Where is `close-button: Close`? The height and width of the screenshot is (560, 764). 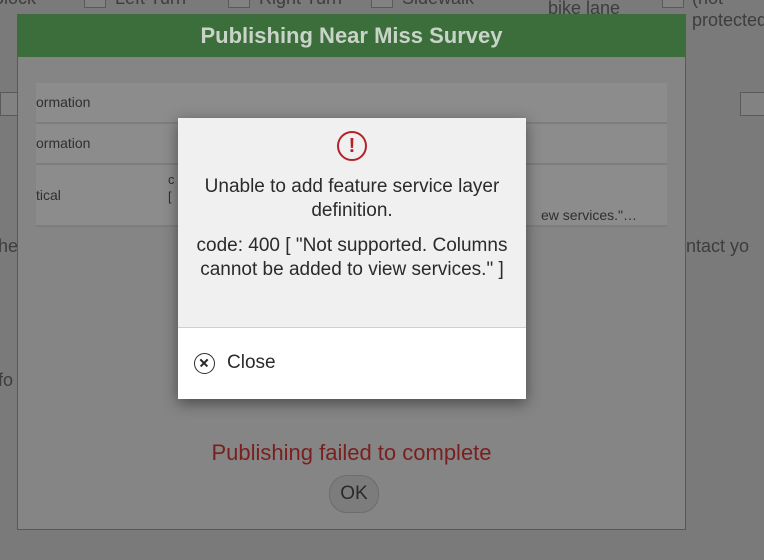
close-button: Close is located at coordinates (235, 363).